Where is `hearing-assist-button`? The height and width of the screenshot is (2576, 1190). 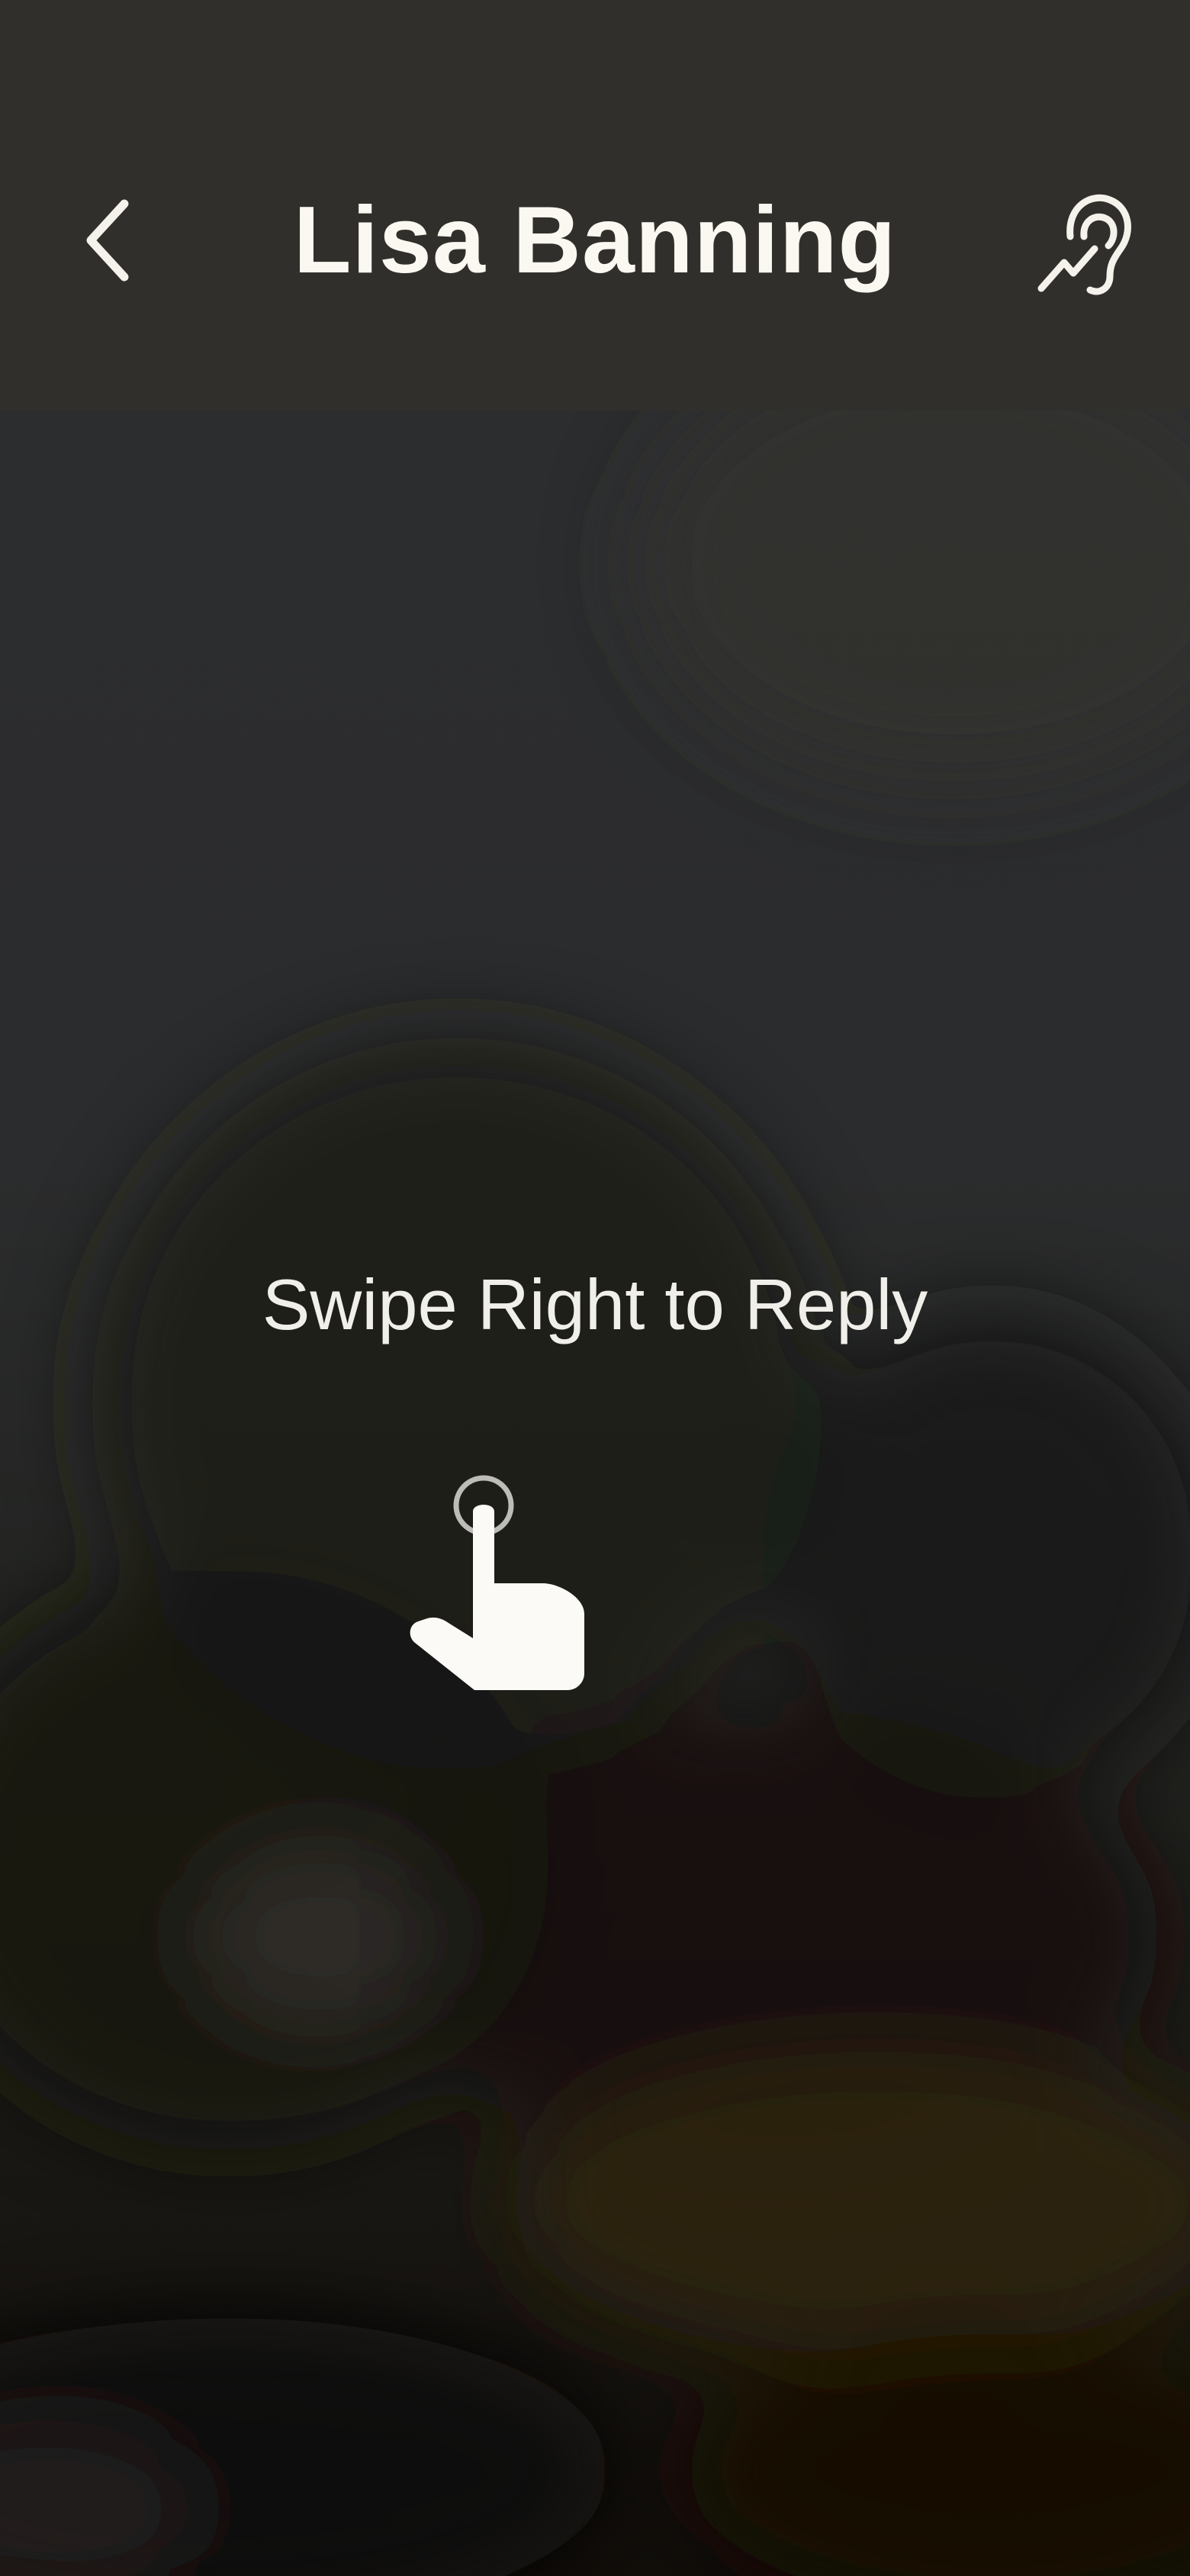
hearing-assist-button is located at coordinates (1087, 240).